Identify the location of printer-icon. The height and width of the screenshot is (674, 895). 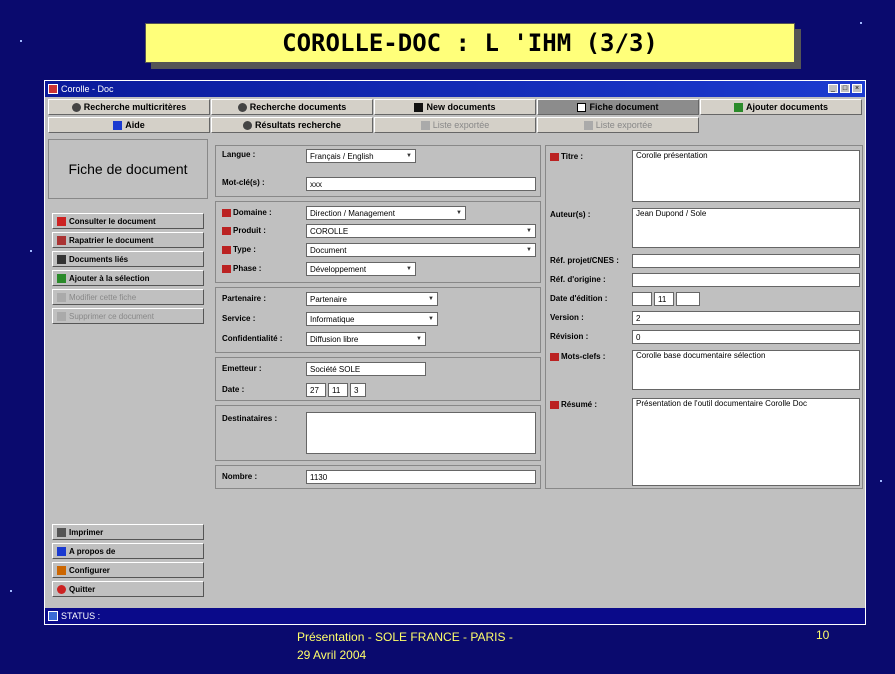
(61, 532).